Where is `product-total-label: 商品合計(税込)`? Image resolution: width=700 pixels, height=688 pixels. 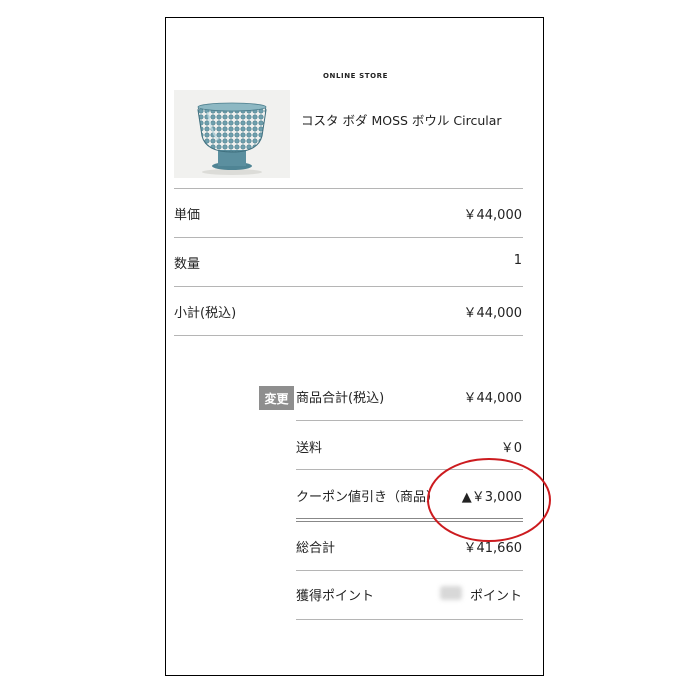
product-total-label: 商品合計(税込) is located at coordinates (340, 398).